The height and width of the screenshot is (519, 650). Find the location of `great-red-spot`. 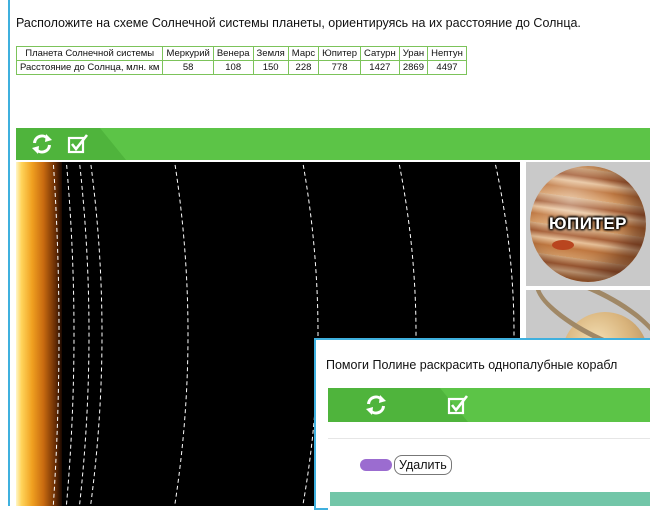

great-red-spot is located at coordinates (563, 245).